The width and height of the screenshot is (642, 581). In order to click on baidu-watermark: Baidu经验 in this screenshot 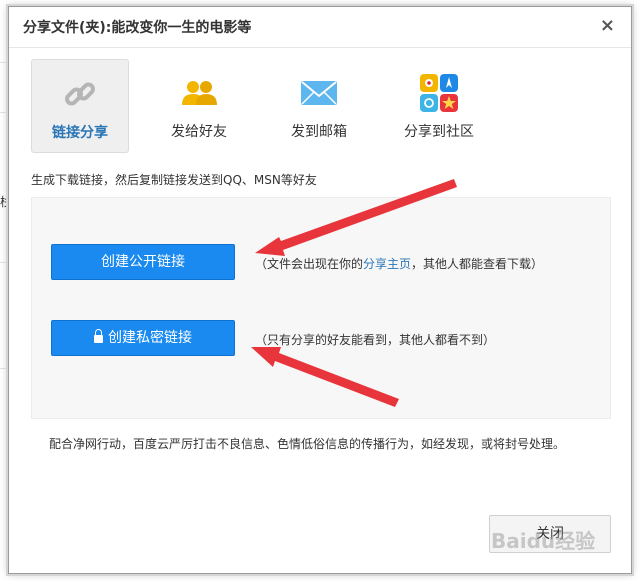, I will do `click(543, 541)`.